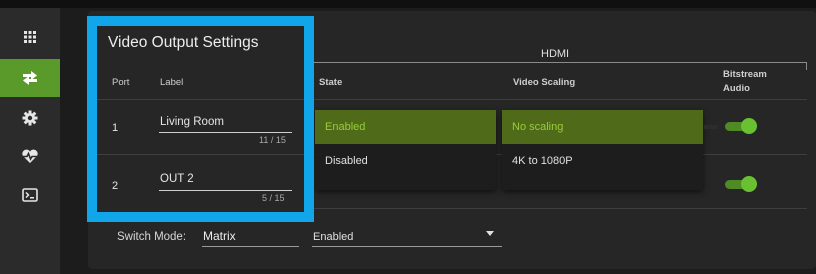 This screenshot has height=274, width=816. What do you see at coordinates (408, 4) in the screenshot?
I see `top-strip` at bounding box center [408, 4].